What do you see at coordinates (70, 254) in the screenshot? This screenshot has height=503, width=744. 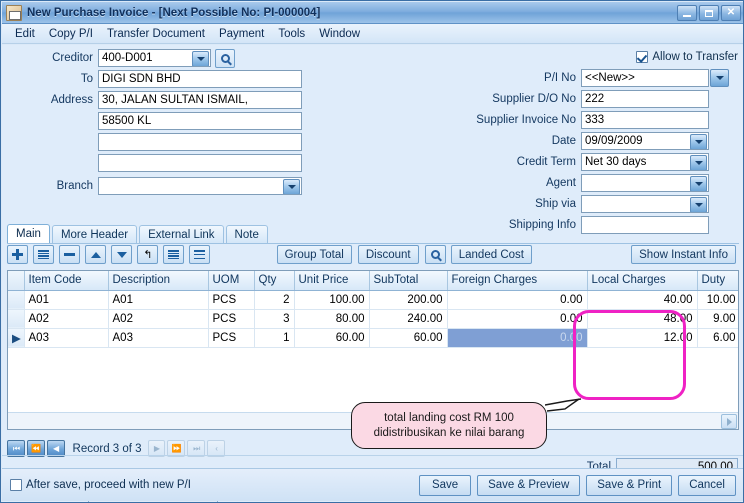 I see `delete-row-icon` at bounding box center [70, 254].